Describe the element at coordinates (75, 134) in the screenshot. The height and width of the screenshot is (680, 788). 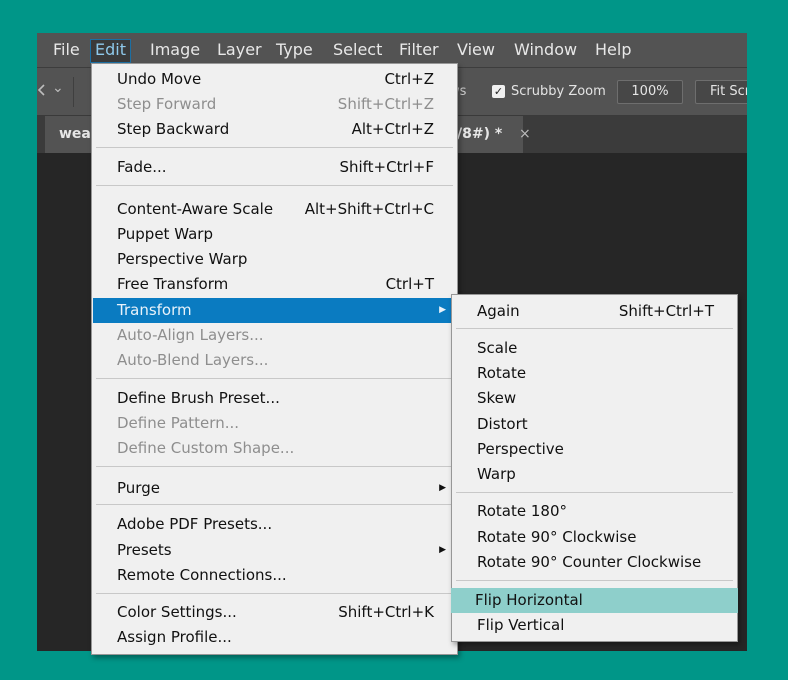
I see `document-tab-title-start: wea` at that location.